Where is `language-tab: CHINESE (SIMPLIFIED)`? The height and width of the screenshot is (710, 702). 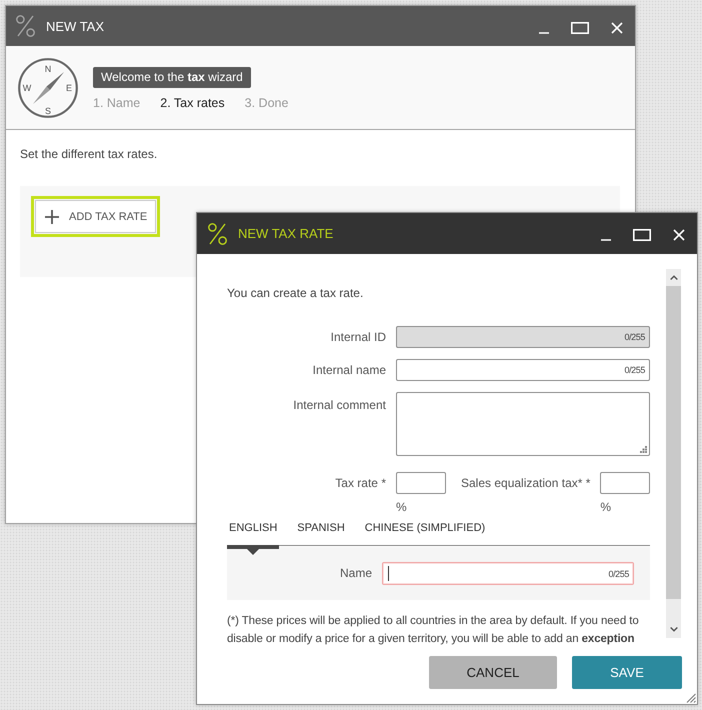
language-tab: CHINESE (SIMPLIFIED) is located at coordinates (425, 537).